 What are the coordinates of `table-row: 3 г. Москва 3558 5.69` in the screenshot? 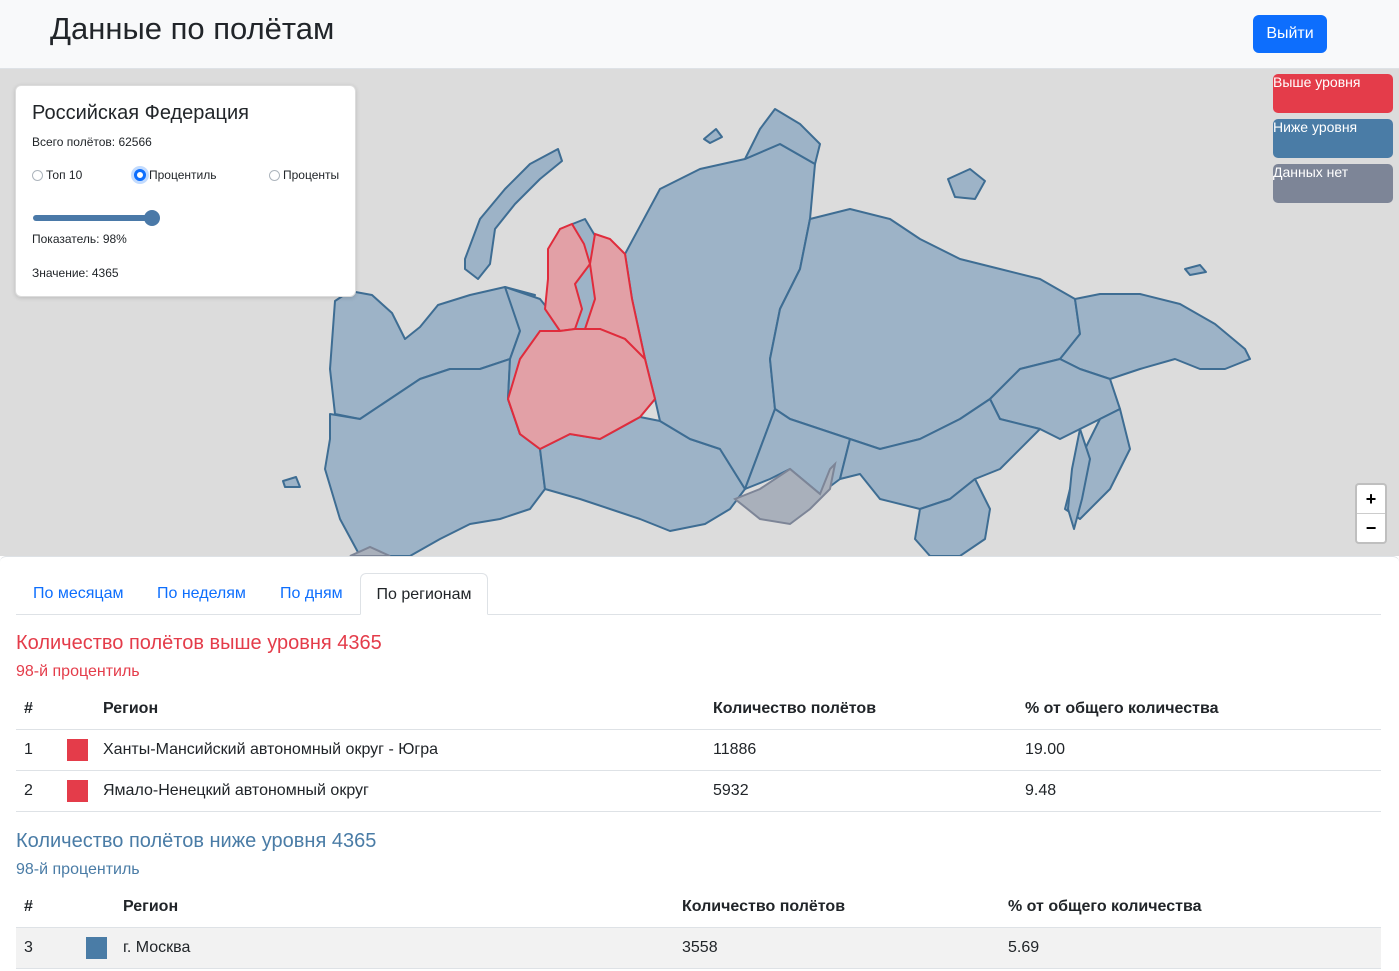 It's located at (698, 948).